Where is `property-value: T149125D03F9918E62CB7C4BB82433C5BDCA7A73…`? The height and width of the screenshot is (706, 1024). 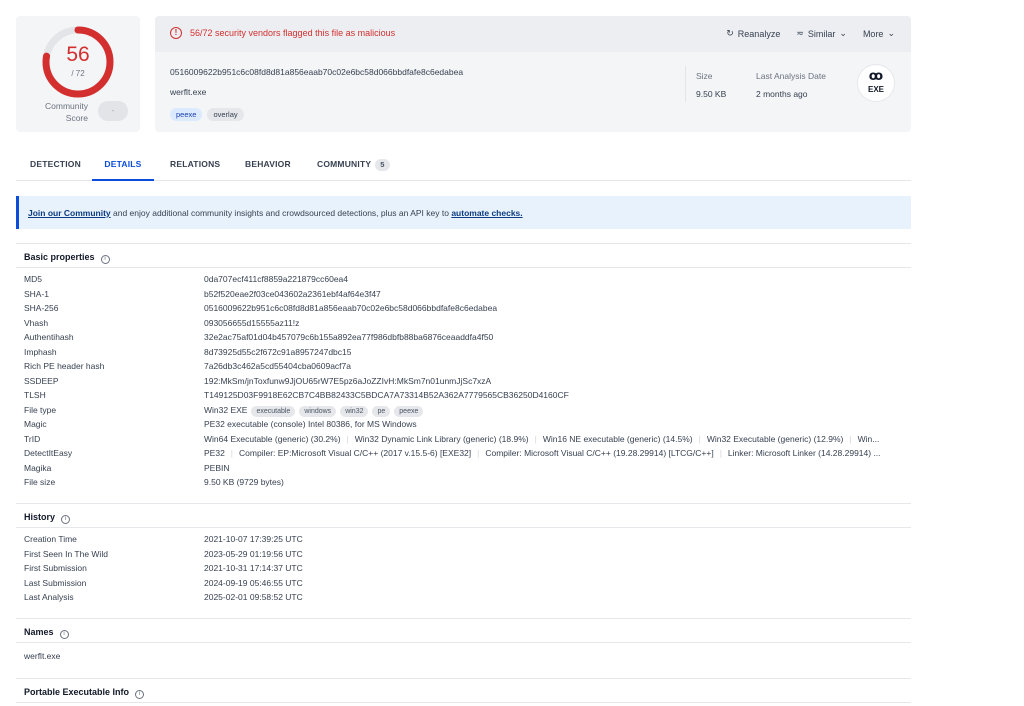
property-value: T149125D03F9918E62CB7C4BB82433C5BDCA7A73… is located at coordinates (386, 395).